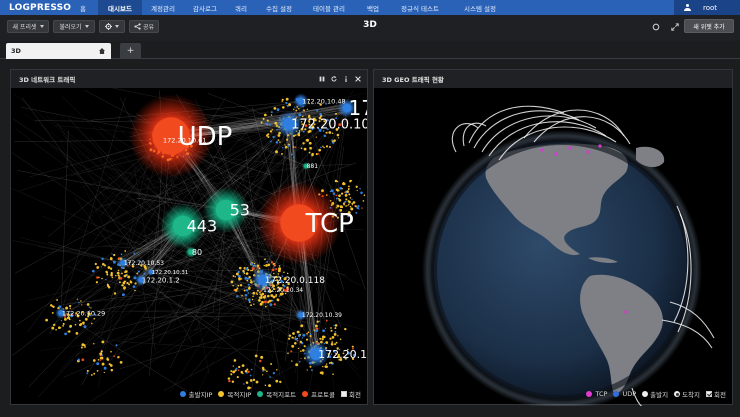 This screenshot has width=740, height=417. What do you see at coordinates (413, 80) in the screenshot?
I see `widget-title: 3D GEO 트래픽 현황` at bounding box center [413, 80].